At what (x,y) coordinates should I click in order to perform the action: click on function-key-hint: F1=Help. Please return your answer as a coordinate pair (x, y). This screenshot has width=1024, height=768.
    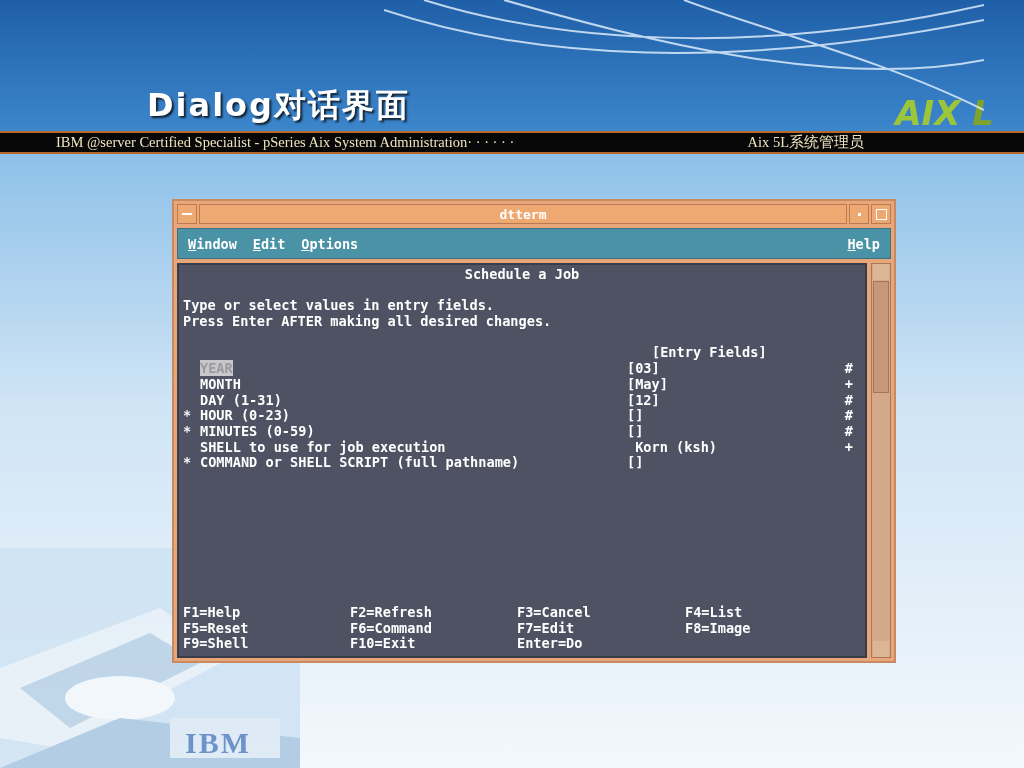
    Looking at the image, I should click on (212, 612).